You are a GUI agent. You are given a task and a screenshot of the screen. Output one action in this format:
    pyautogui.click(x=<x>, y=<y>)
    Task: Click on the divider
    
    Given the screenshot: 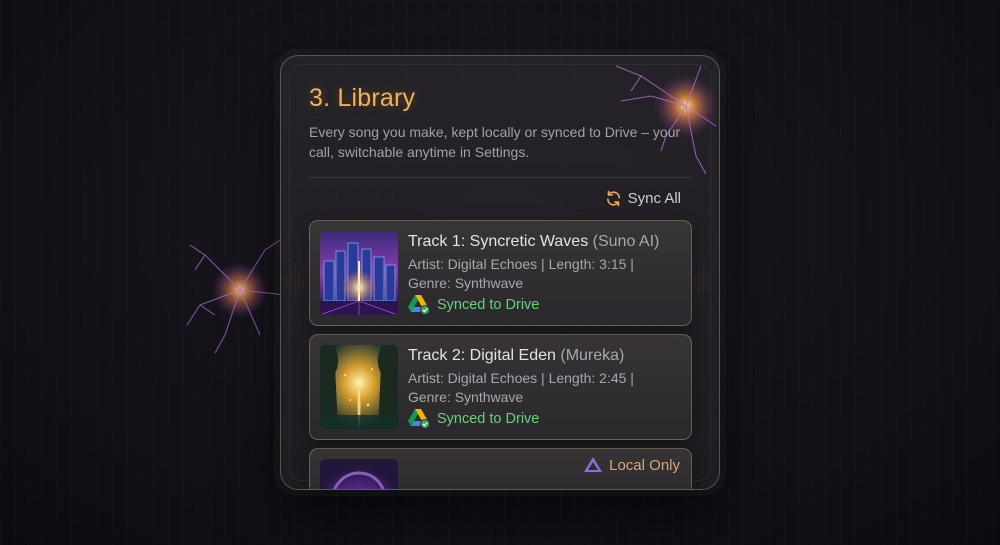 What is the action you would take?
    pyautogui.click(x=500, y=177)
    